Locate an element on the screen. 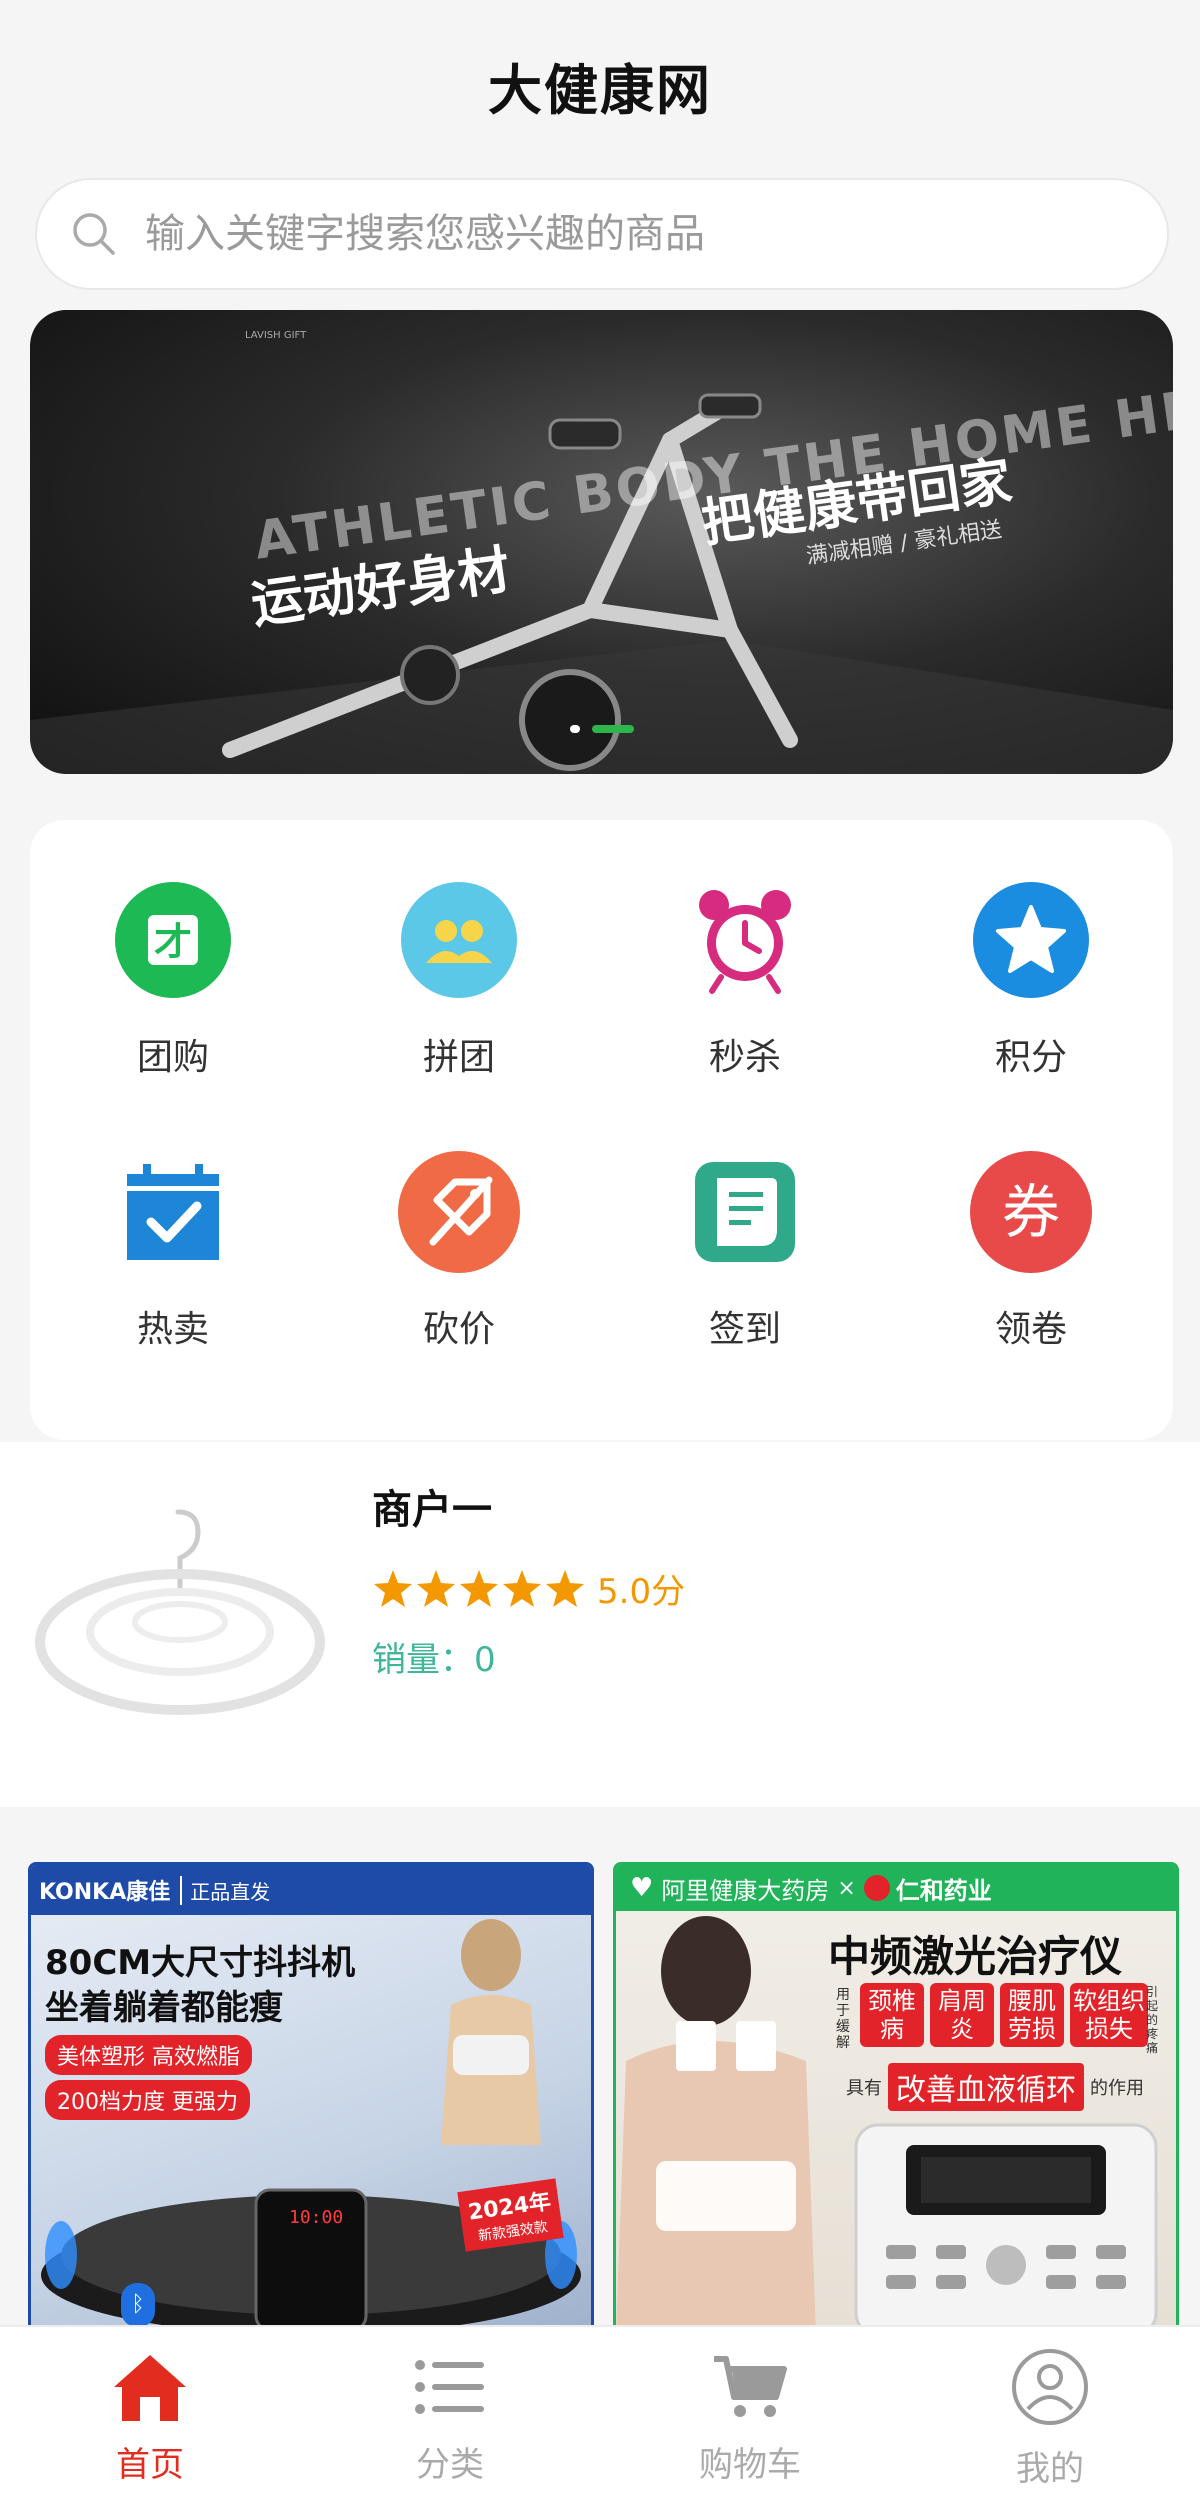 This screenshot has width=1200, height=2500. search-bar is located at coordinates (602, 234).